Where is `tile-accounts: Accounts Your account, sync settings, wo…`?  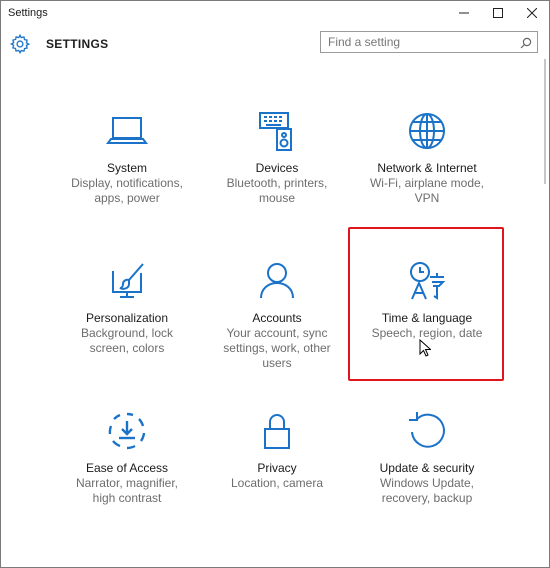
tile-accounts: Accounts Your account, sync settings, wo… is located at coordinates (277, 334).